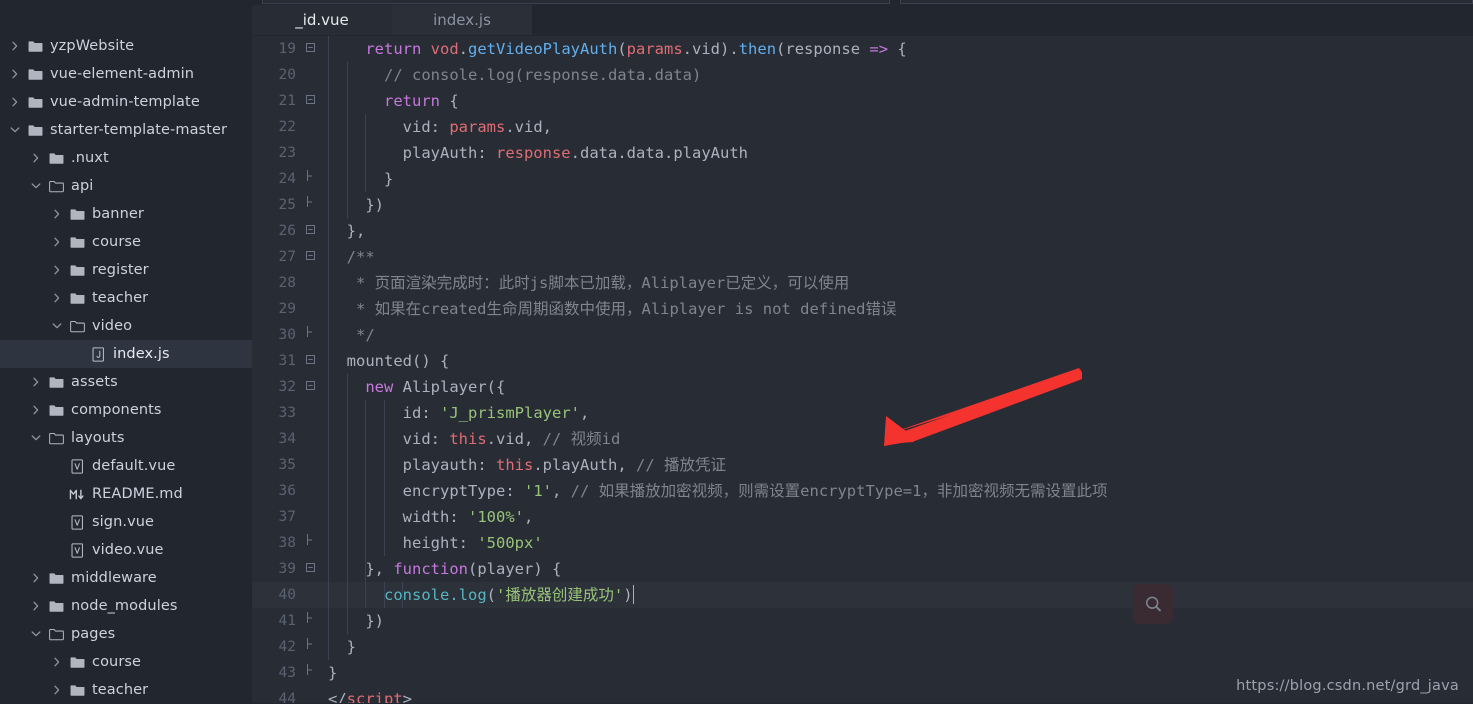 Image resolution: width=1473 pixels, height=704 pixels. What do you see at coordinates (862, 387) in the screenshot?
I see `code-line-32: 32 new Aliplayer({` at bounding box center [862, 387].